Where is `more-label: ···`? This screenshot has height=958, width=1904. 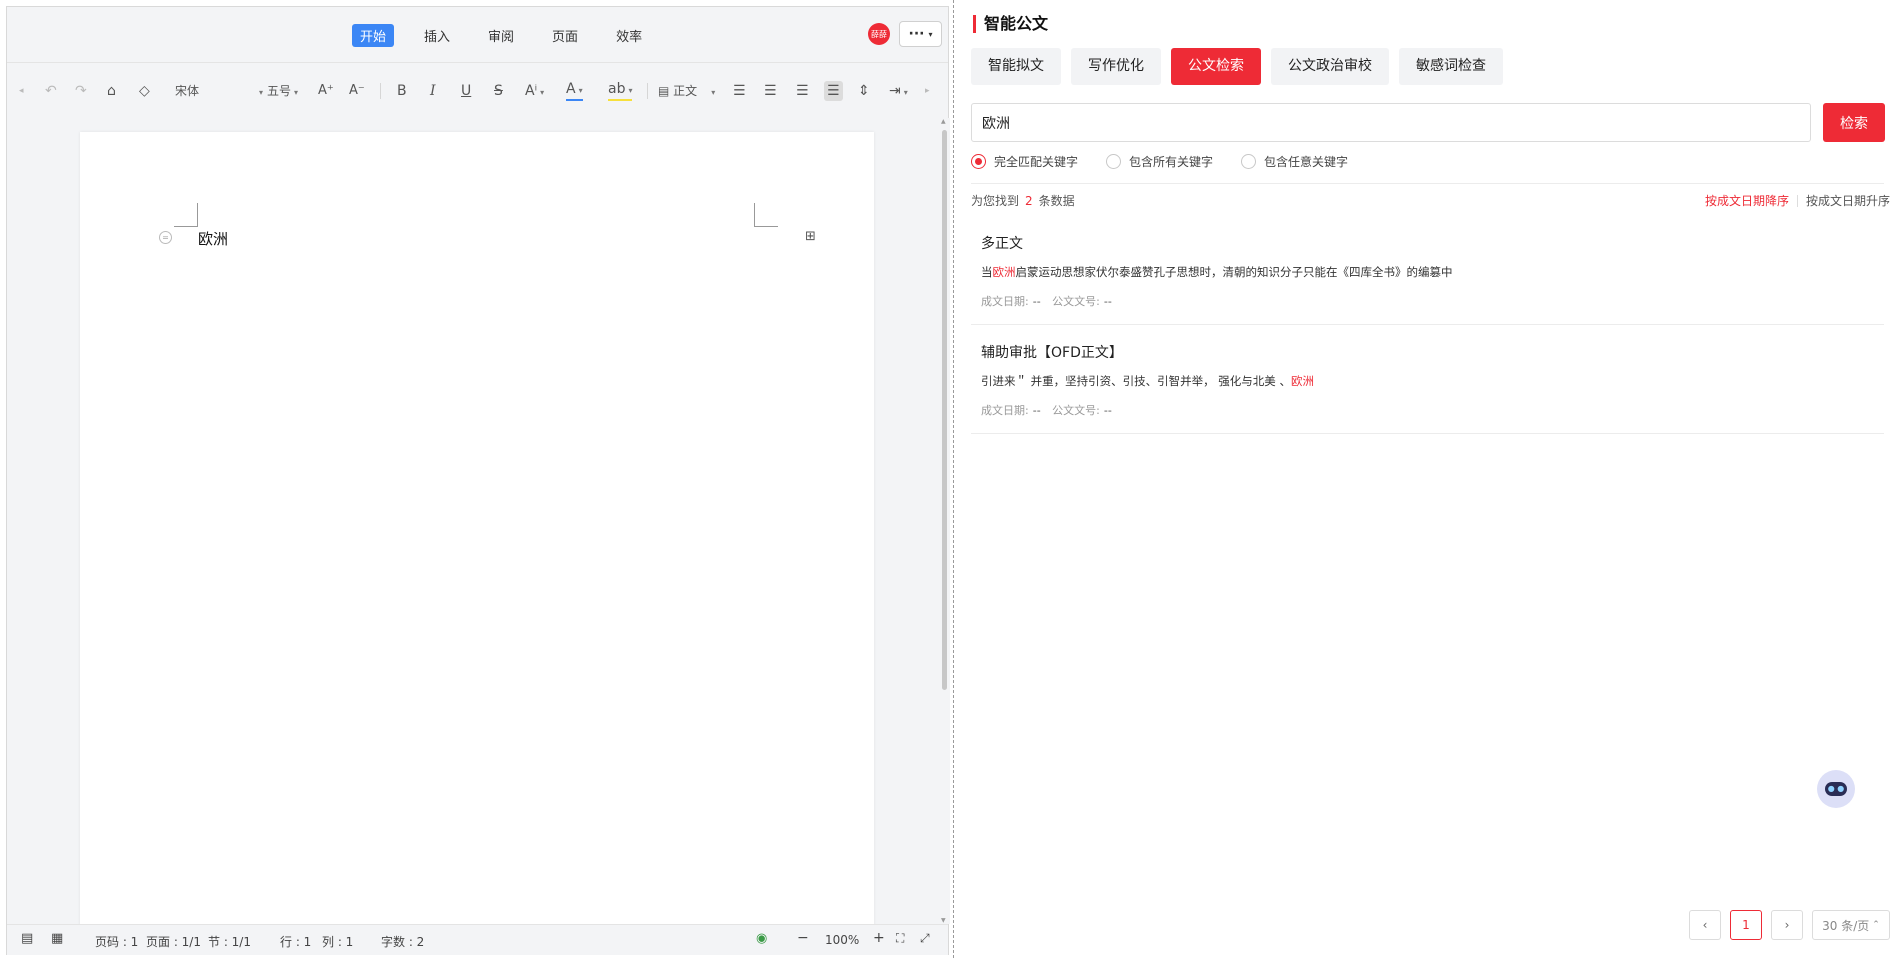 more-label: ··· is located at coordinates (916, 34).